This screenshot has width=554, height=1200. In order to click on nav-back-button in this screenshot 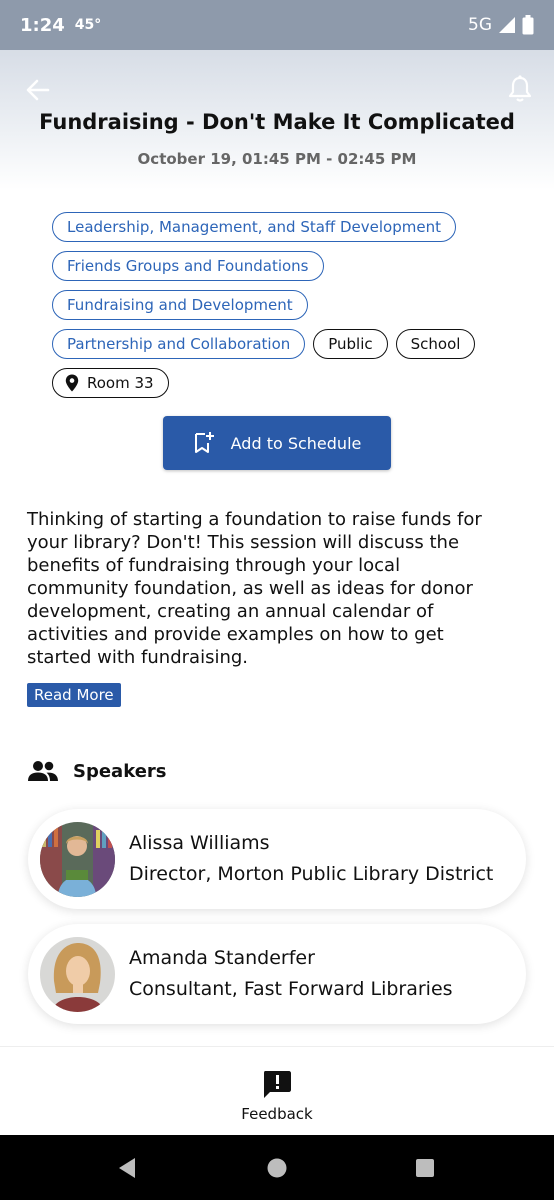, I will do `click(127, 1170)`.